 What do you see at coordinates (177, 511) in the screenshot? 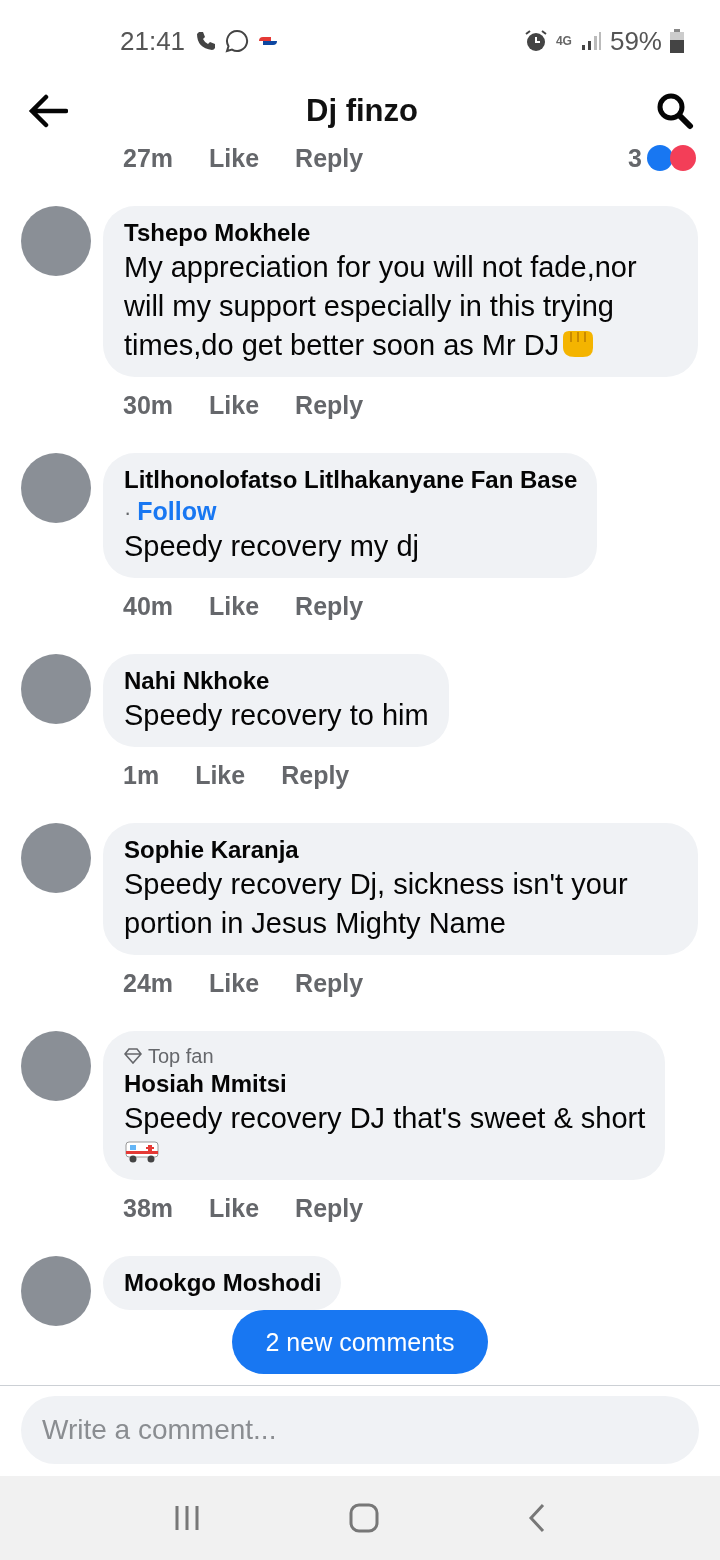
I see `follow-link: Follow` at bounding box center [177, 511].